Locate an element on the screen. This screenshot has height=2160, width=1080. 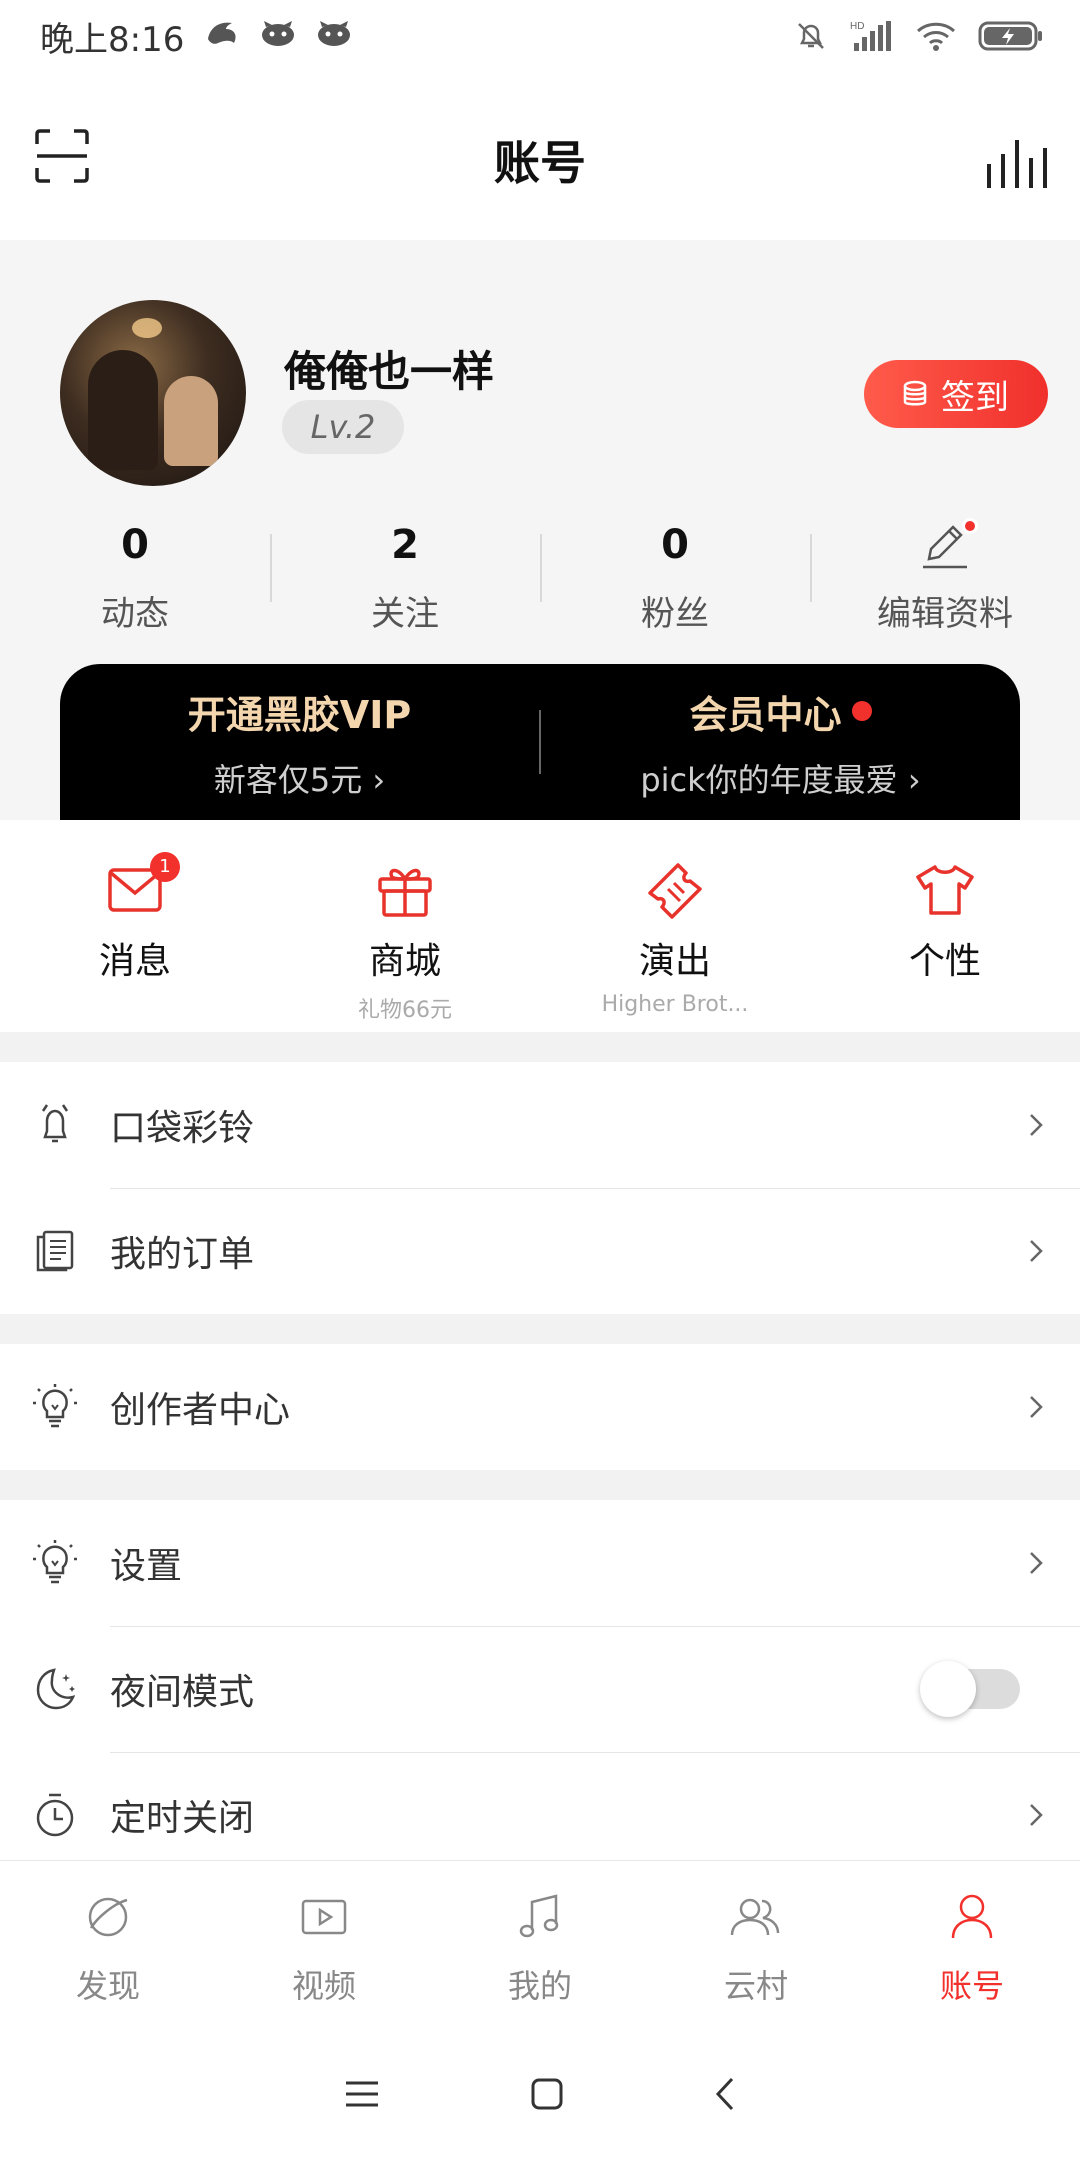
menu-night-mode: 夜间模式 is located at coordinates (540, 1689).